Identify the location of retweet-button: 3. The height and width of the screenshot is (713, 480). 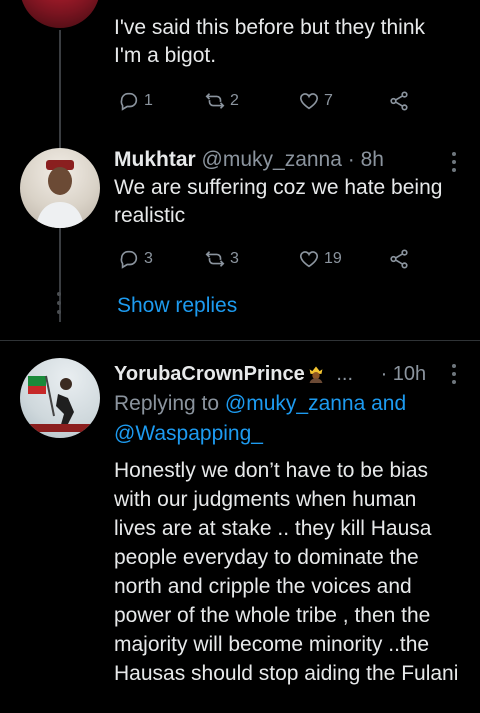
(221, 259).